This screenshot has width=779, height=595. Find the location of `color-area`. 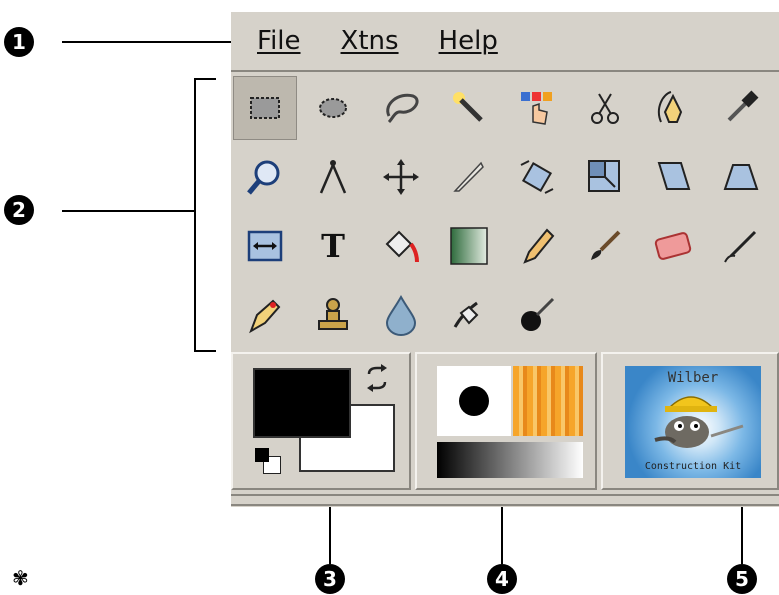

color-area is located at coordinates (321, 421).